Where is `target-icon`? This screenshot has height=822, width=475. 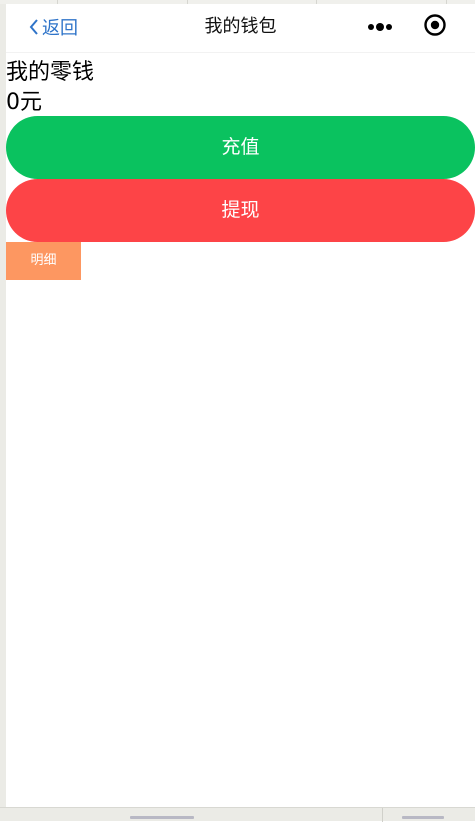
target-icon is located at coordinates (435, 27).